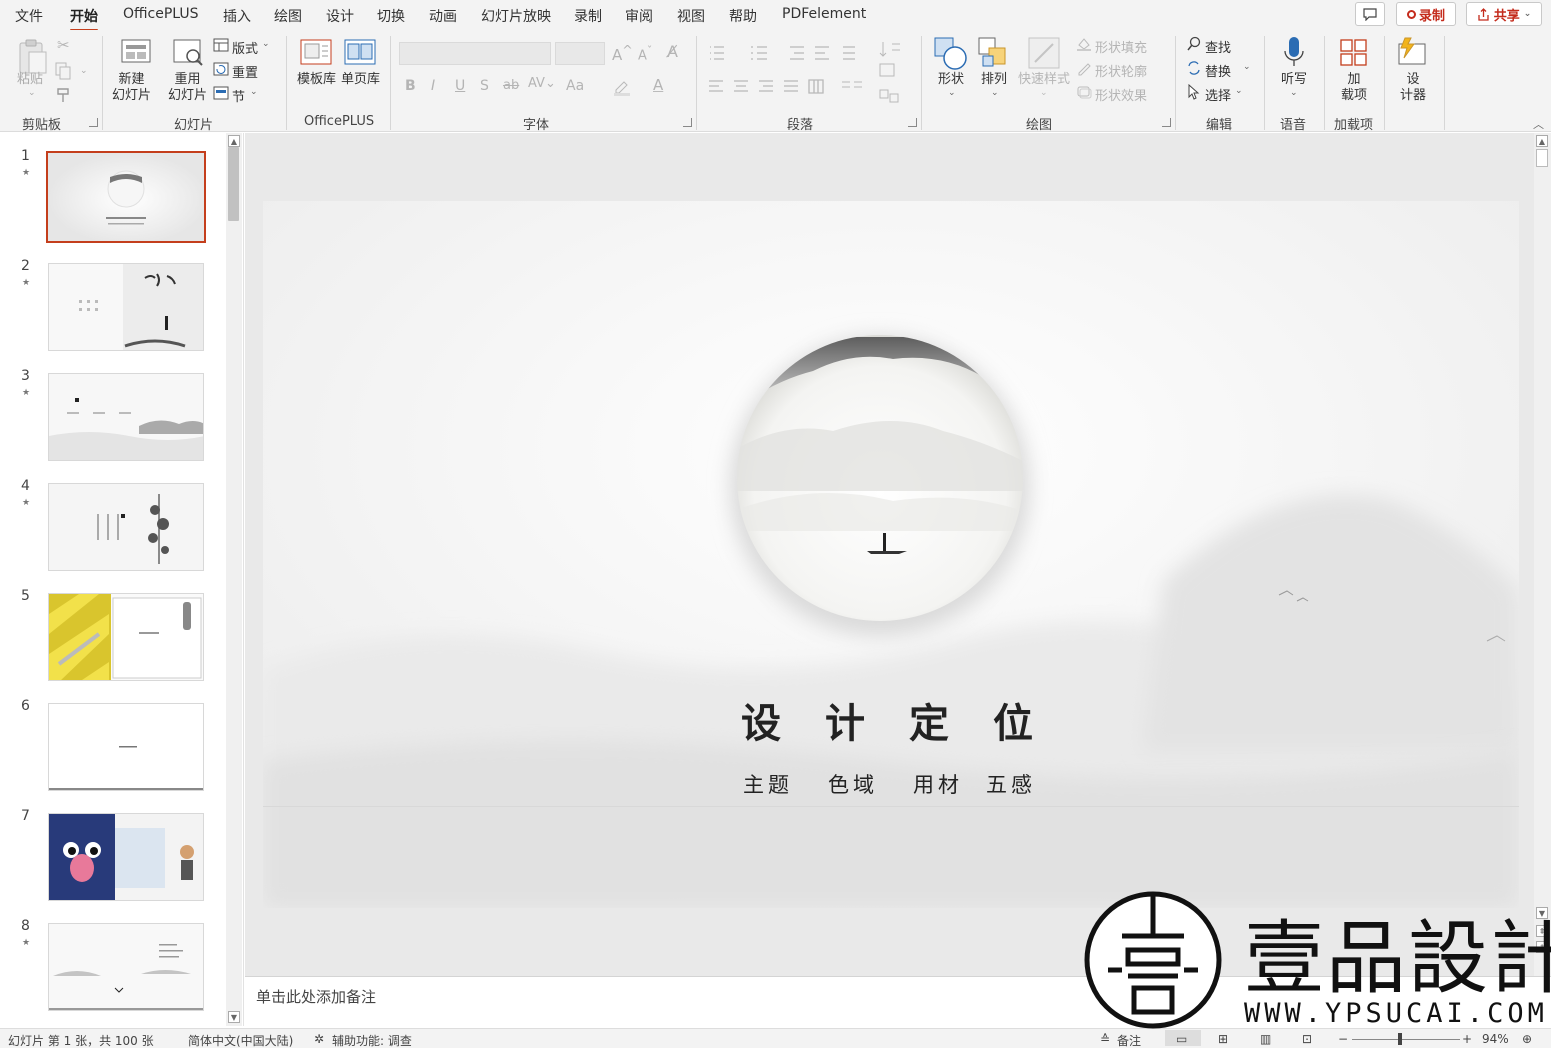  Describe the element at coordinates (1218, 46) in the screenshot. I see `find-button: 查找` at that location.